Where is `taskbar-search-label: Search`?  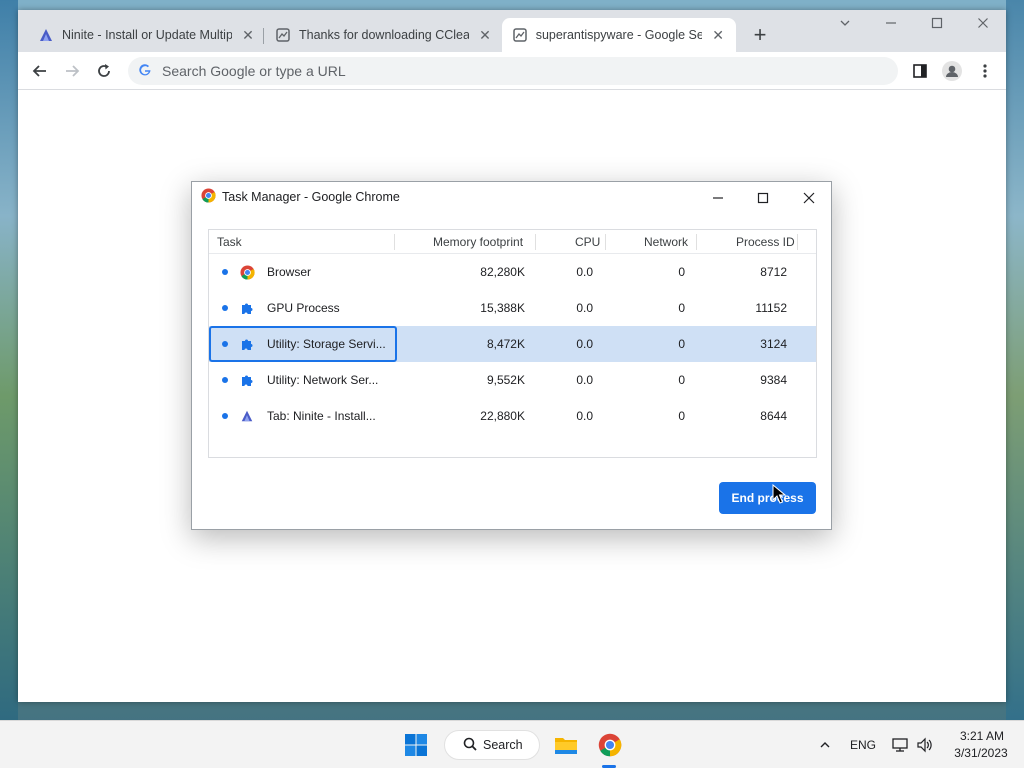
taskbar-search-label: Search is located at coordinates (503, 745).